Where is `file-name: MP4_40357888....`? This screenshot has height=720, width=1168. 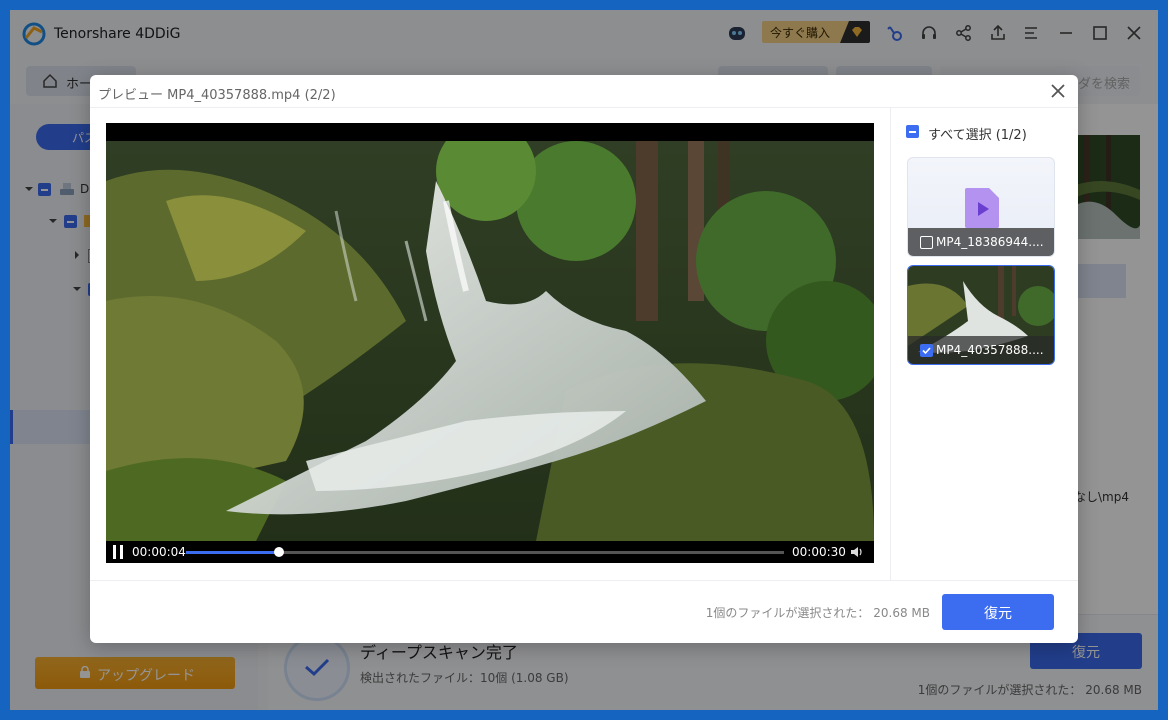 file-name: MP4_40357888.... is located at coordinates (990, 350).